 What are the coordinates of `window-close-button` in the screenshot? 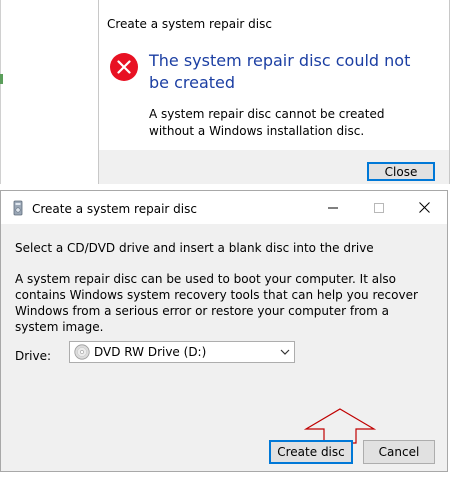 It's located at (424, 207).